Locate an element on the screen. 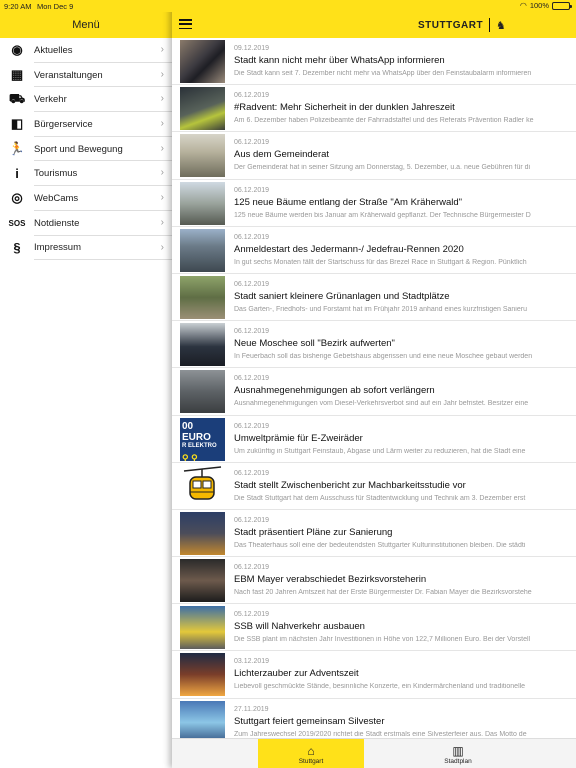 This screenshot has height=768, width=576. menu-title: Menü is located at coordinates (86, 25).